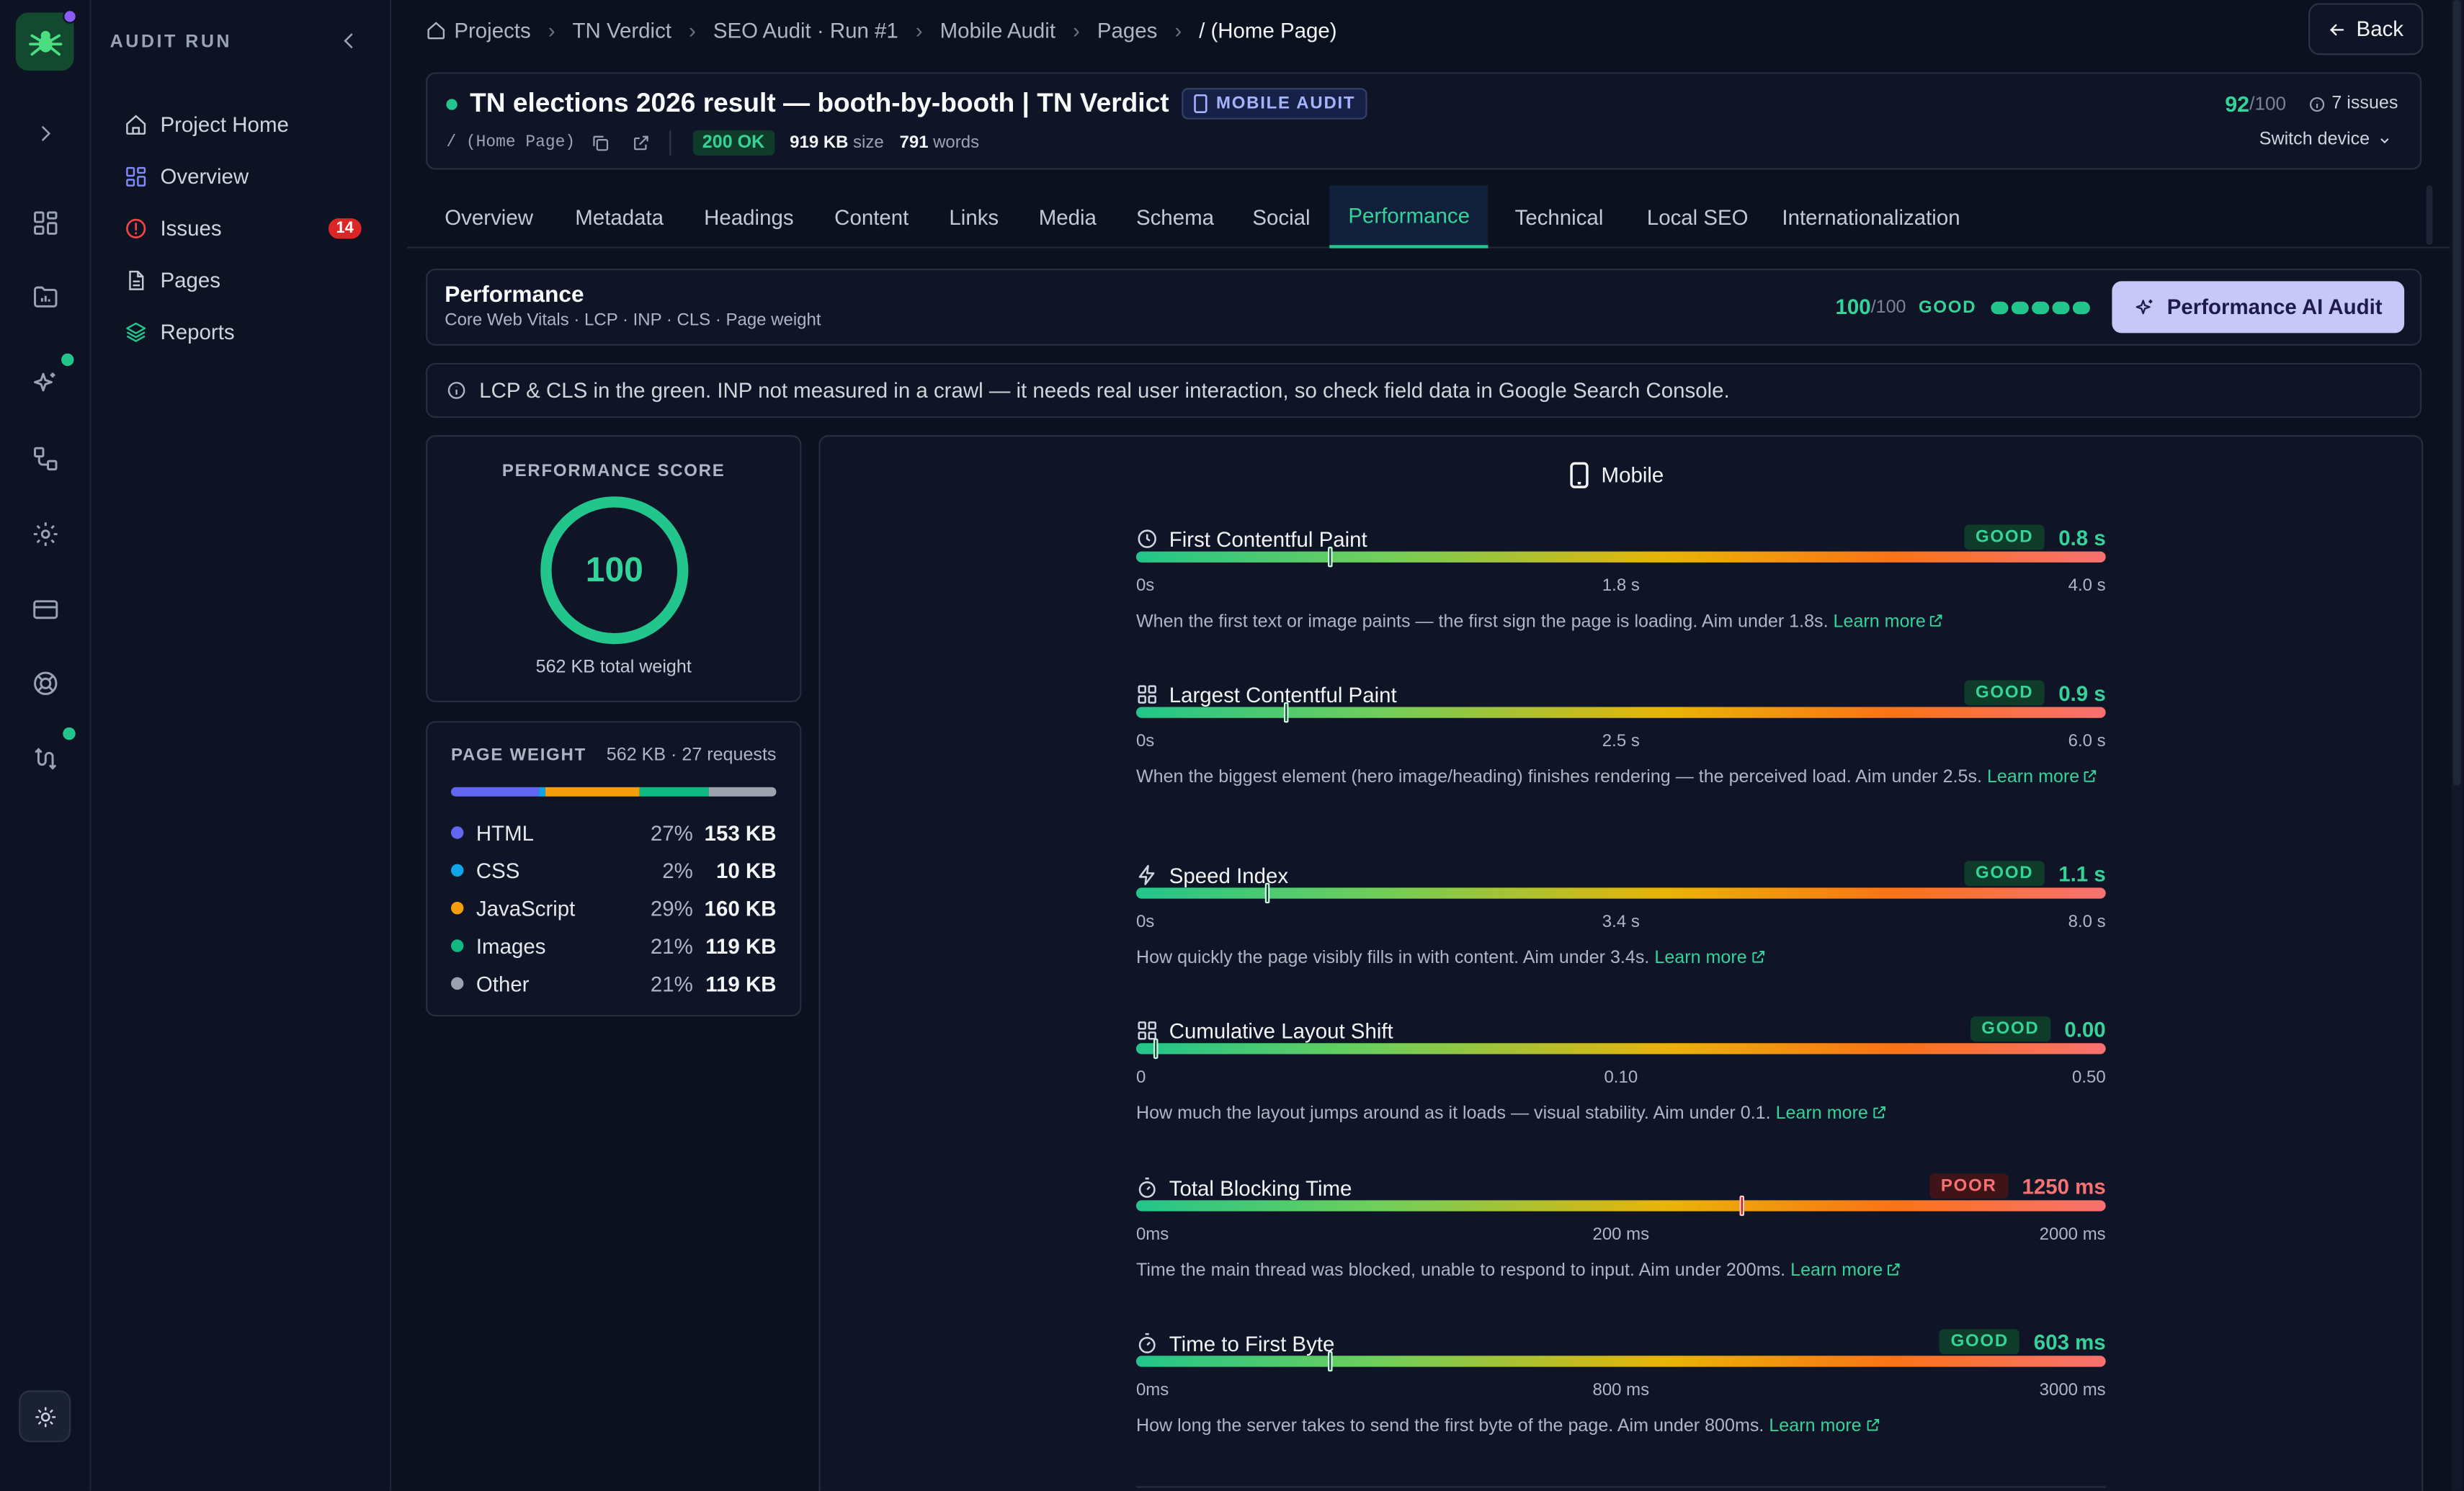 The width and height of the screenshot is (2464, 1491). What do you see at coordinates (1127, 30) in the screenshot?
I see `breadcrumb-link: Pages` at bounding box center [1127, 30].